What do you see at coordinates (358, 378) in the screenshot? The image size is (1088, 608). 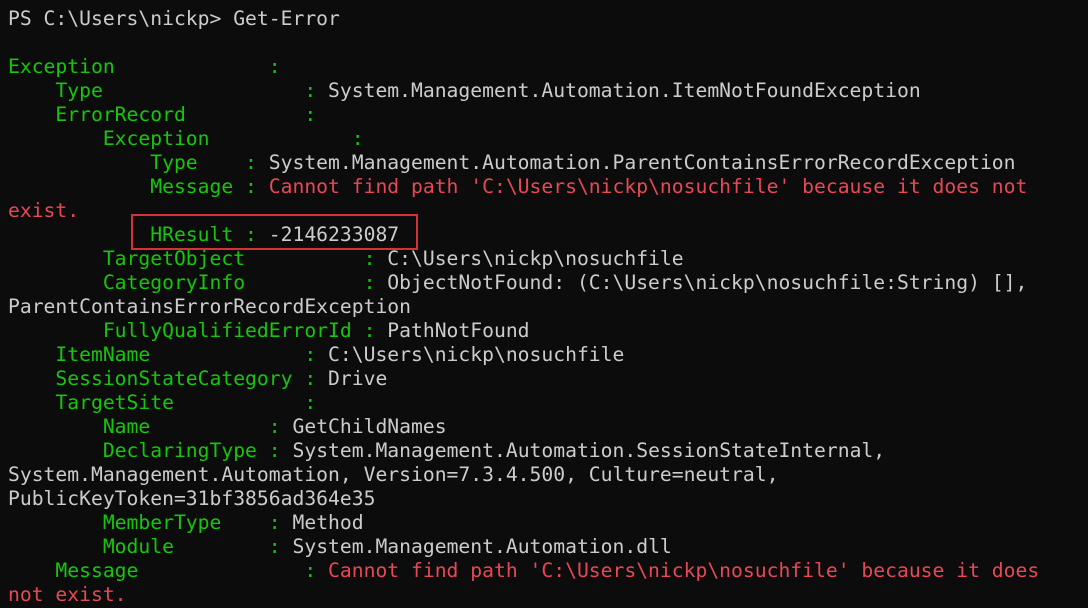 I see `field-value: Drive` at bounding box center [358, 378].